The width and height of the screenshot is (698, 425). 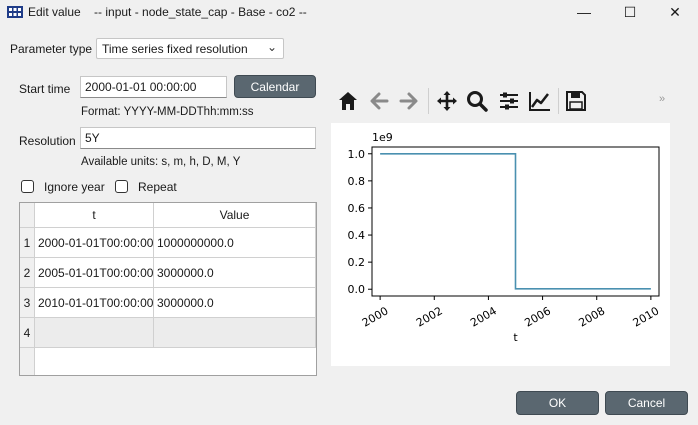 What do you see at coordinates (74, 187) in the screenshot?
I see `ignore-year-label: Ignore year` at bounding box center [74, 187].